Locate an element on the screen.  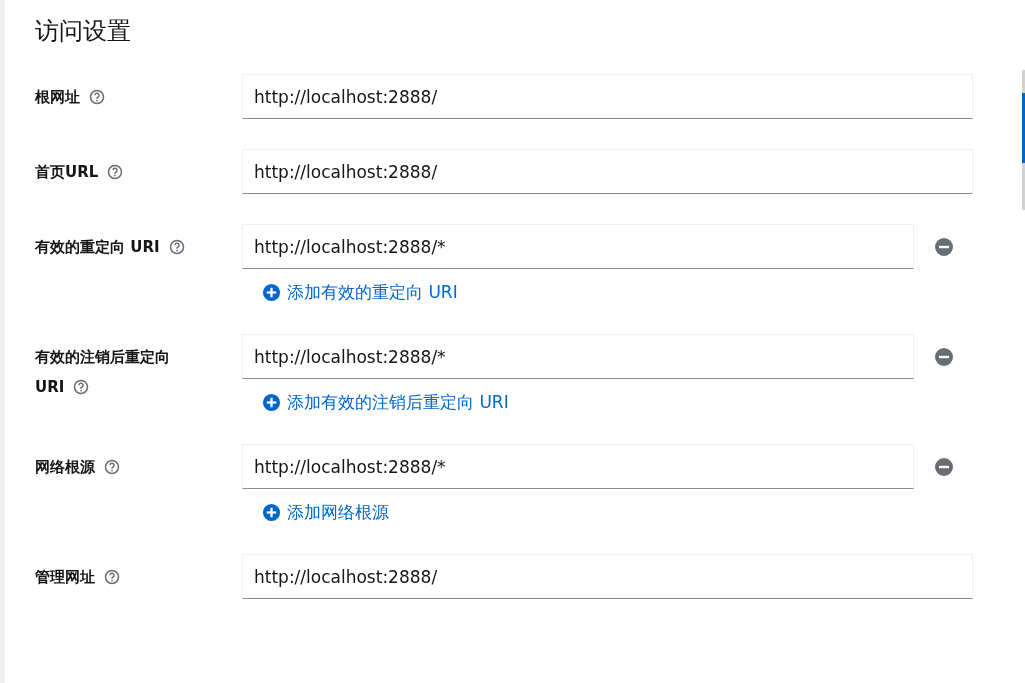
add-link: 添加有效的重定向 URI is located at coordinates (360, 292).